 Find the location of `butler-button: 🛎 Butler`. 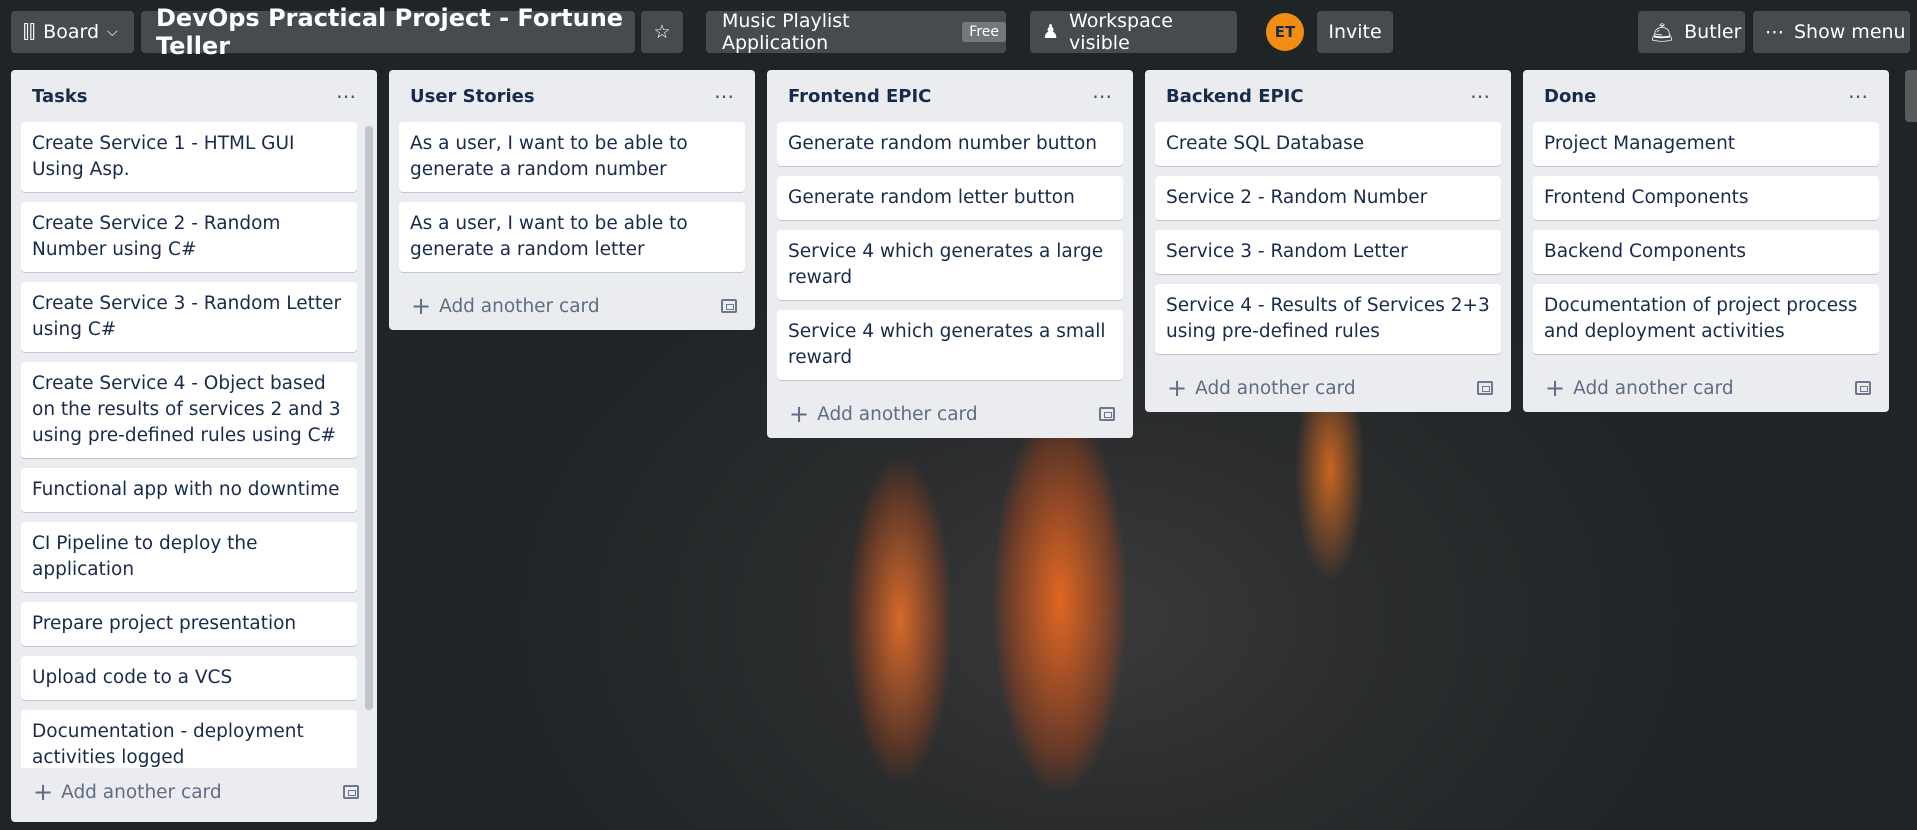

butler-button: 🛎 Butler is located at coordinates (1691, 32).